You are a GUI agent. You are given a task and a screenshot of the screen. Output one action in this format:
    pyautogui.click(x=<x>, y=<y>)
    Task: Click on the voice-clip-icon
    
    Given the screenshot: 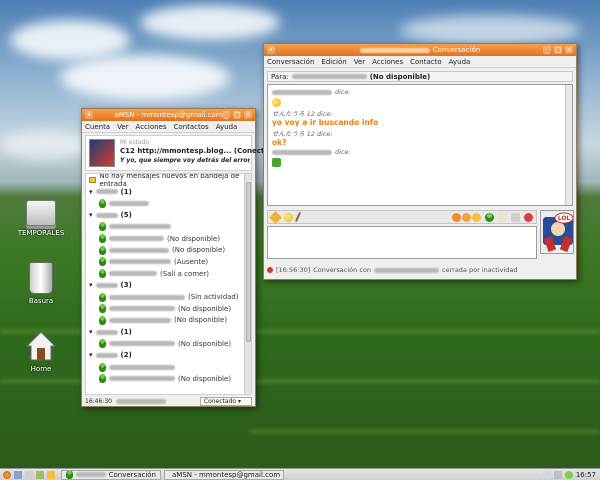 What is the action you would take?
    pyautogui.click(x=466, y=217)
    